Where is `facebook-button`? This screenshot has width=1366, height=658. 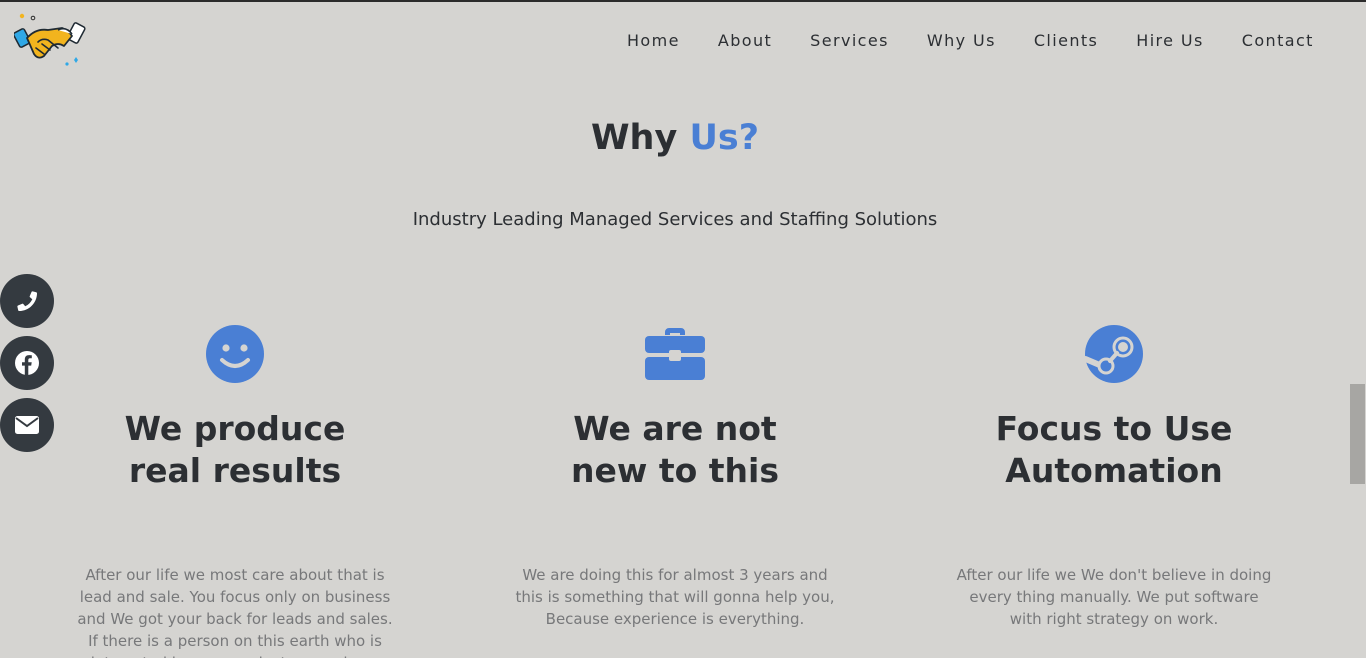 facebook-button is located at coordinates (27, 363).